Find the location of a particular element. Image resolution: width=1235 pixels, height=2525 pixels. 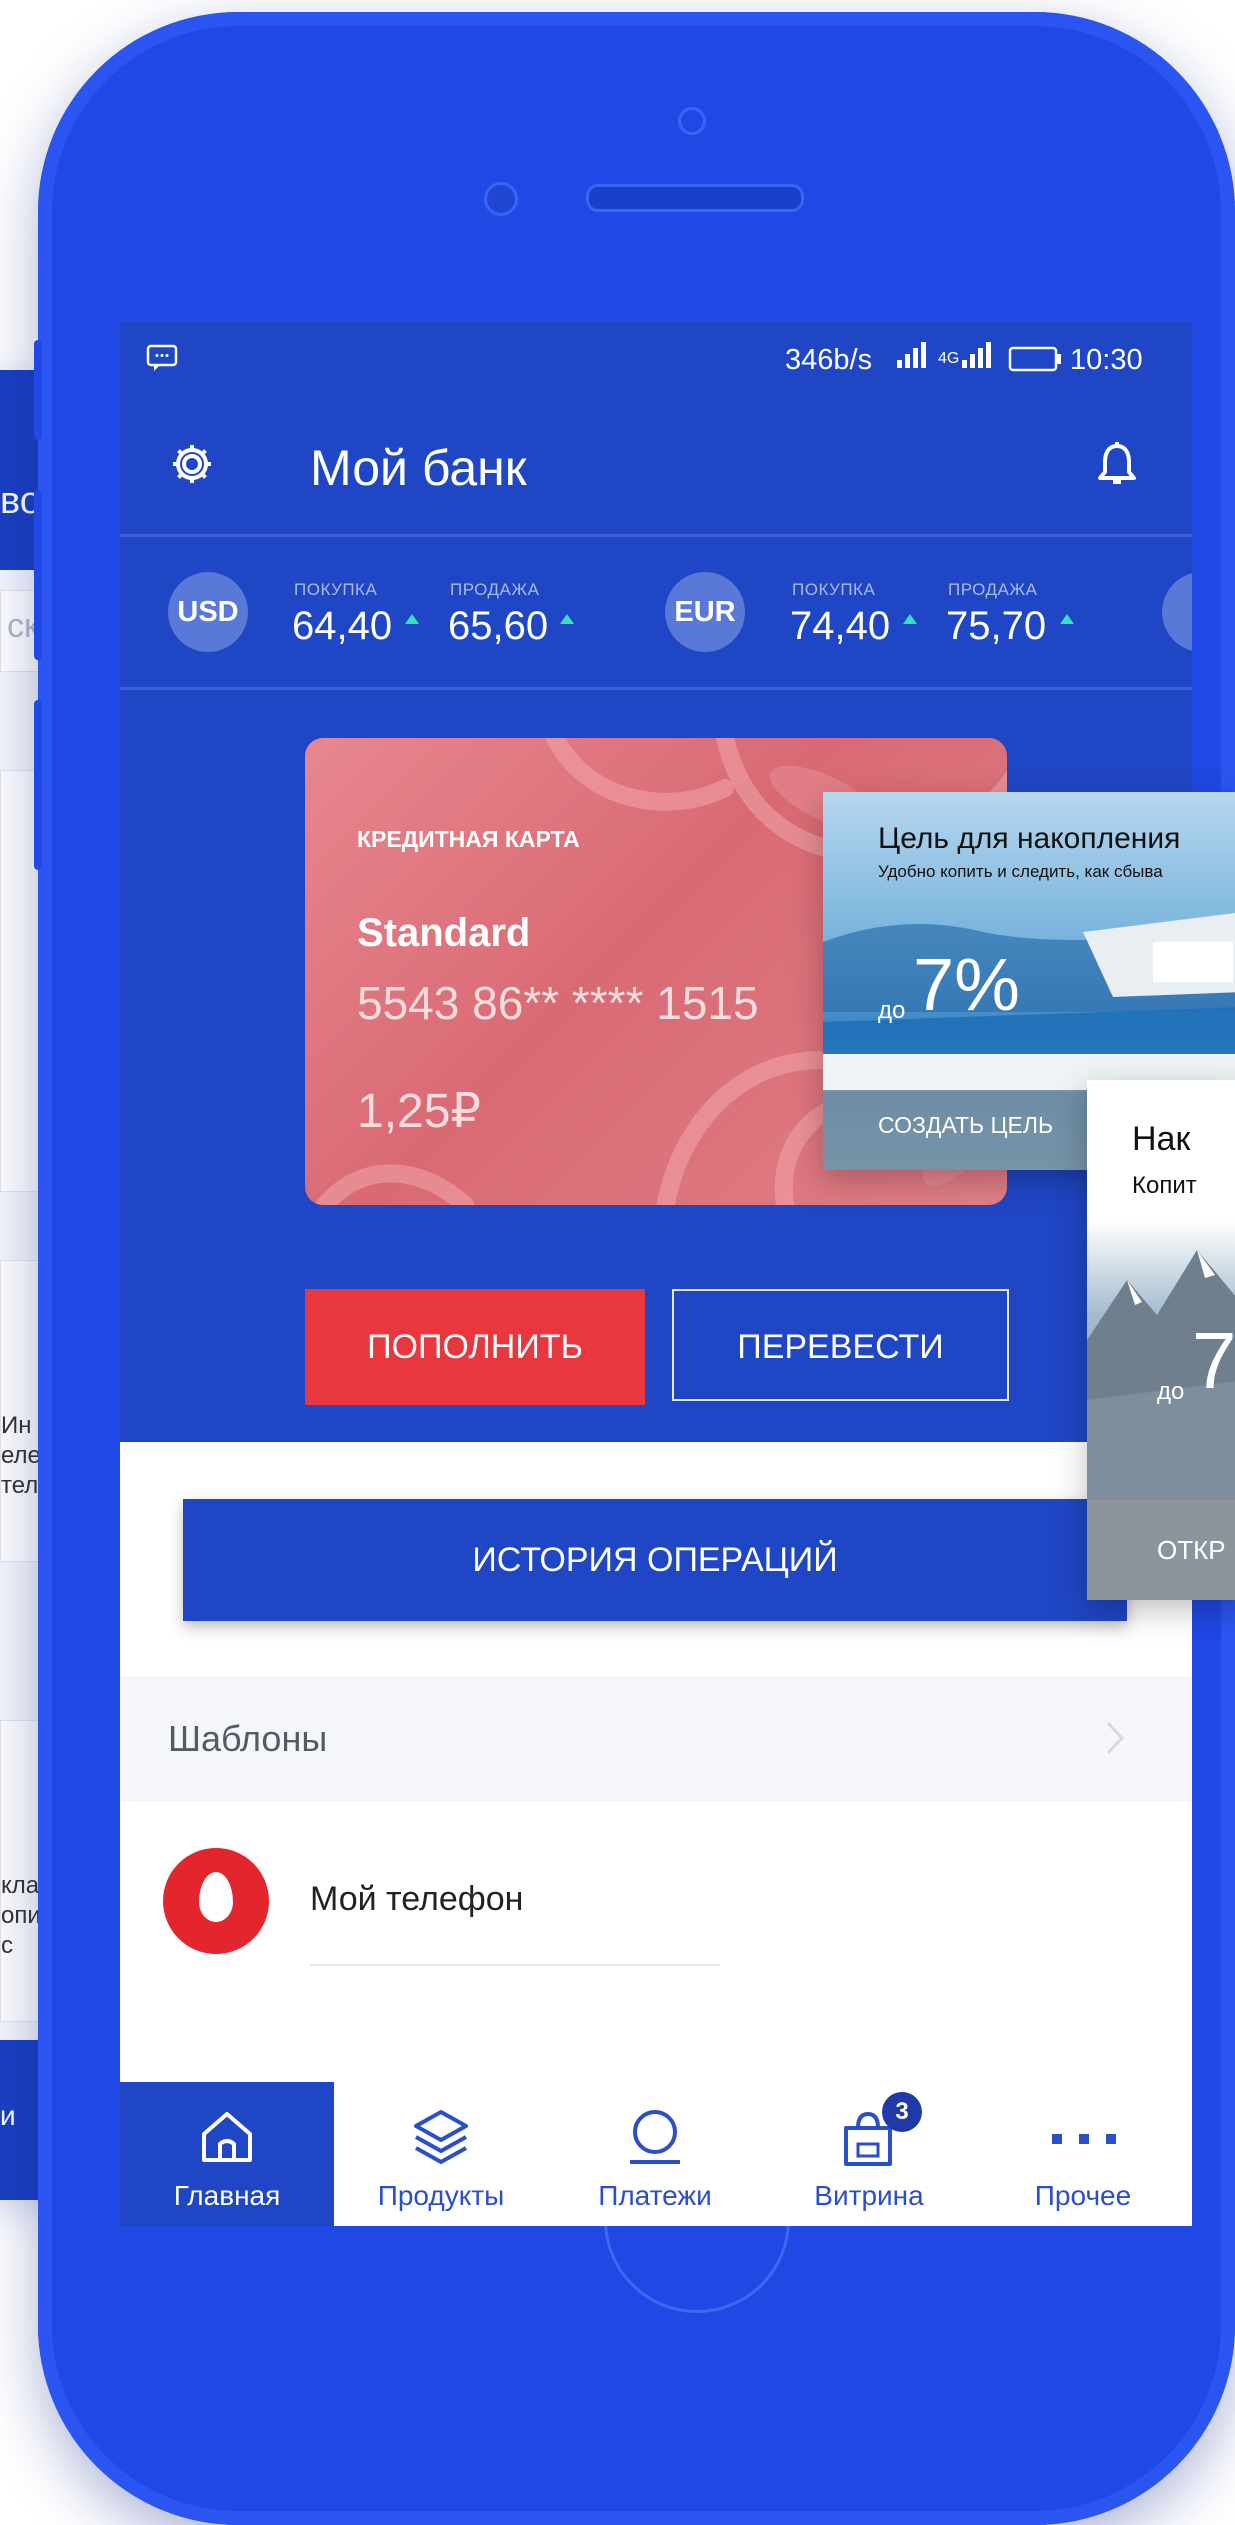

operations-history-button: ИСТОРИЯ ОПЕРАЦИЙ is located at coordinates (655, 1560).